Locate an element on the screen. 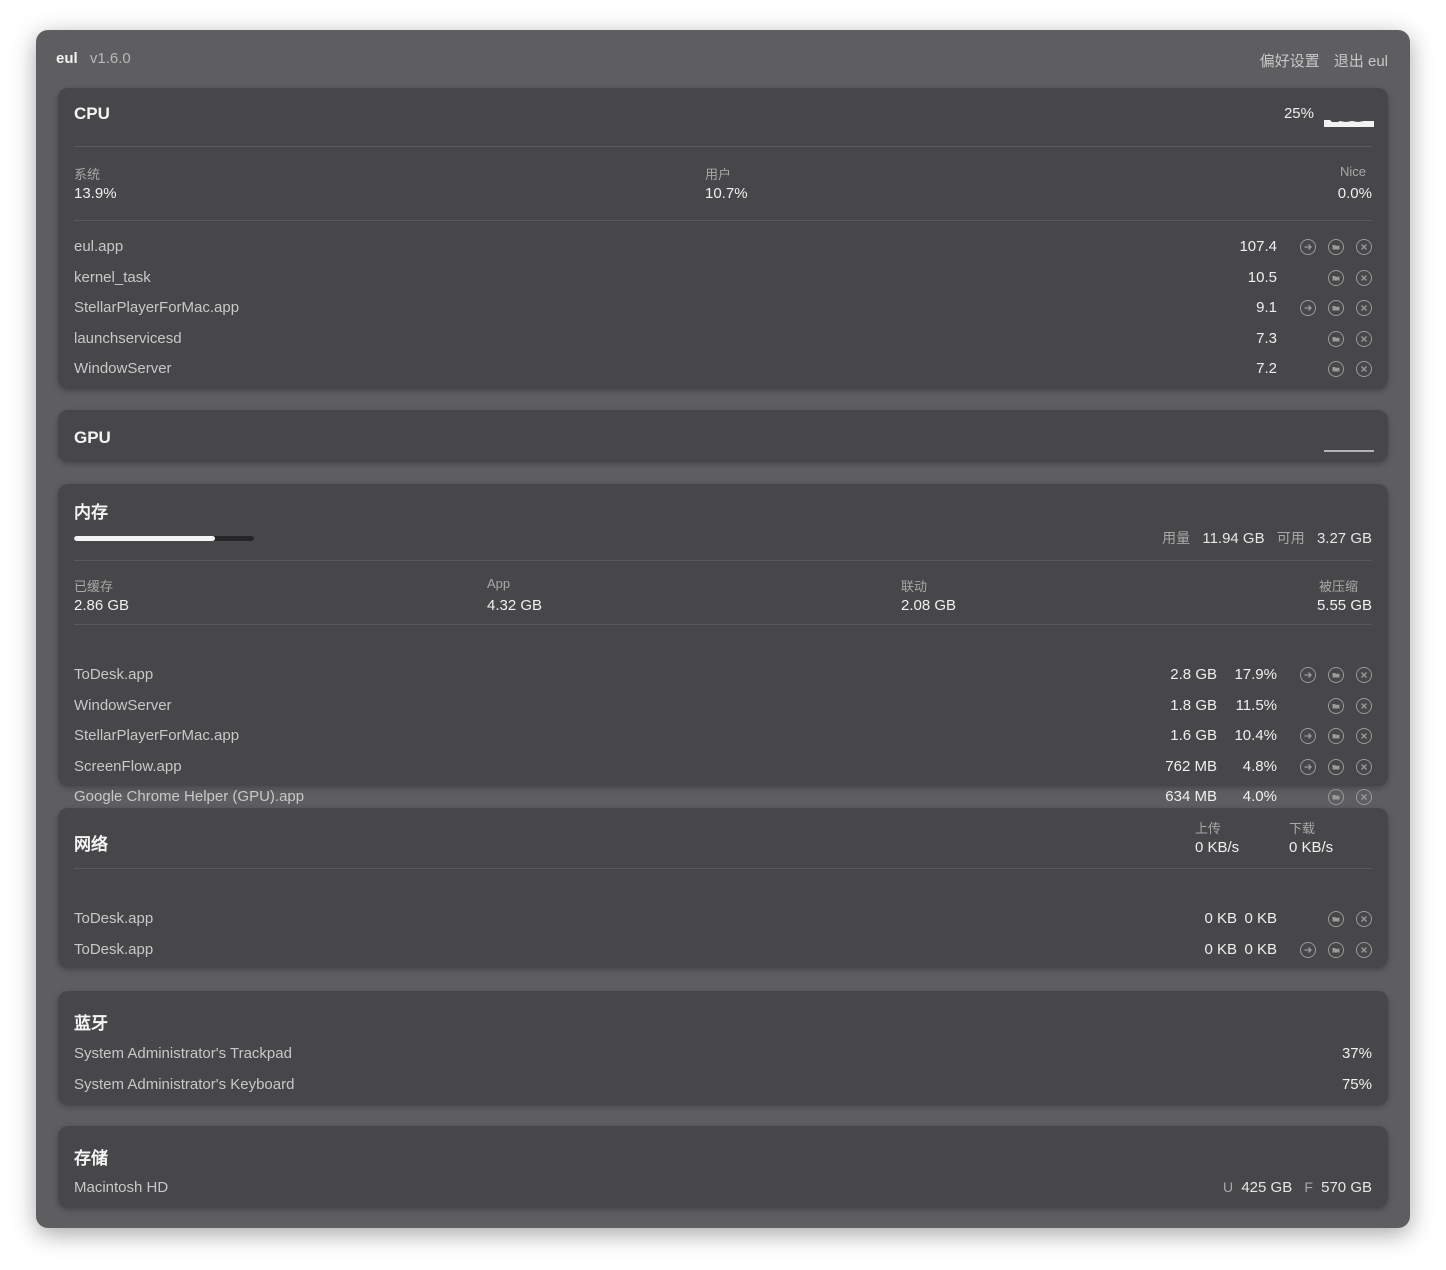  storage-row: Macintosh HD U 425 GB F 570 GB is located at coordinates (723, 1189).